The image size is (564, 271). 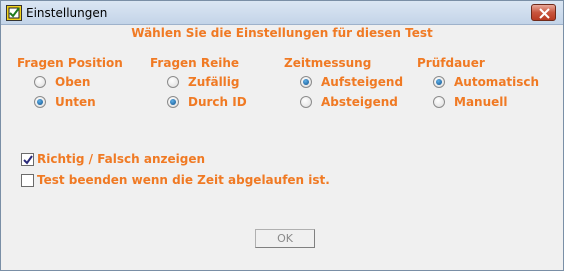 I want to click on radio-option-durch-id: Durch ID, so click(x=207, y=102).